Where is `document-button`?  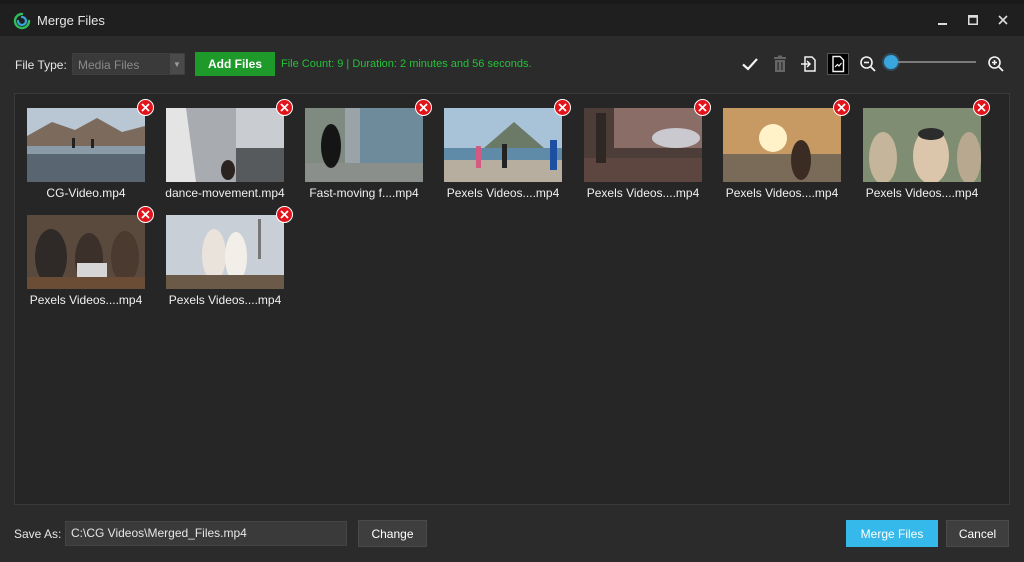
document-button is located at coordinates (838, 64).